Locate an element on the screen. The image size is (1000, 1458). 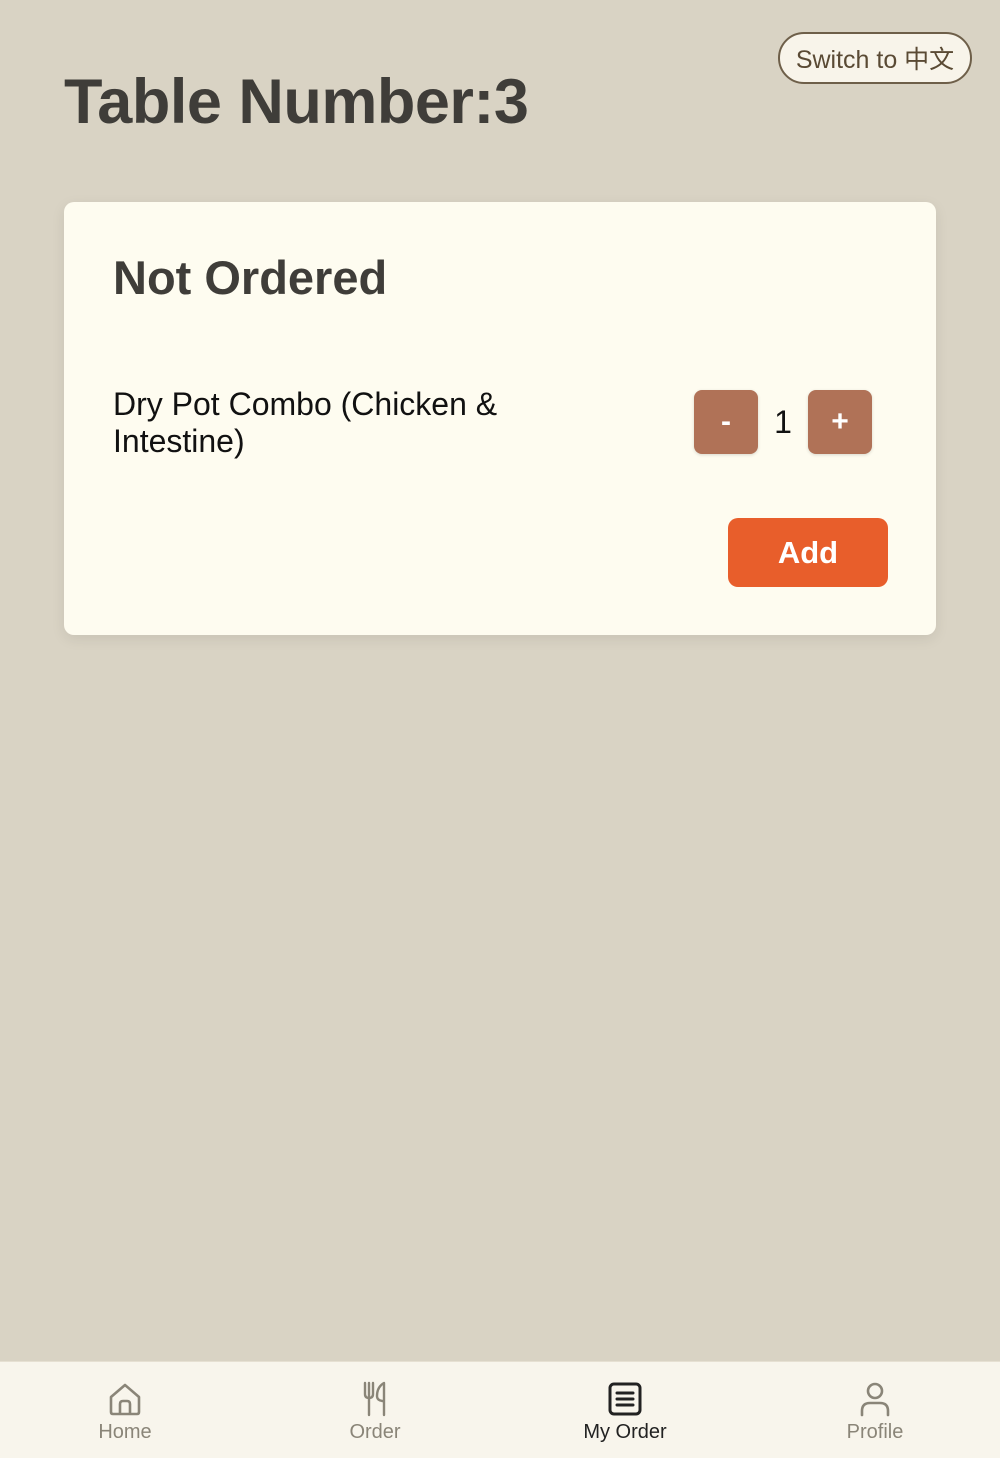
nav-label-home: Home is located at coordinates (125, 1432).